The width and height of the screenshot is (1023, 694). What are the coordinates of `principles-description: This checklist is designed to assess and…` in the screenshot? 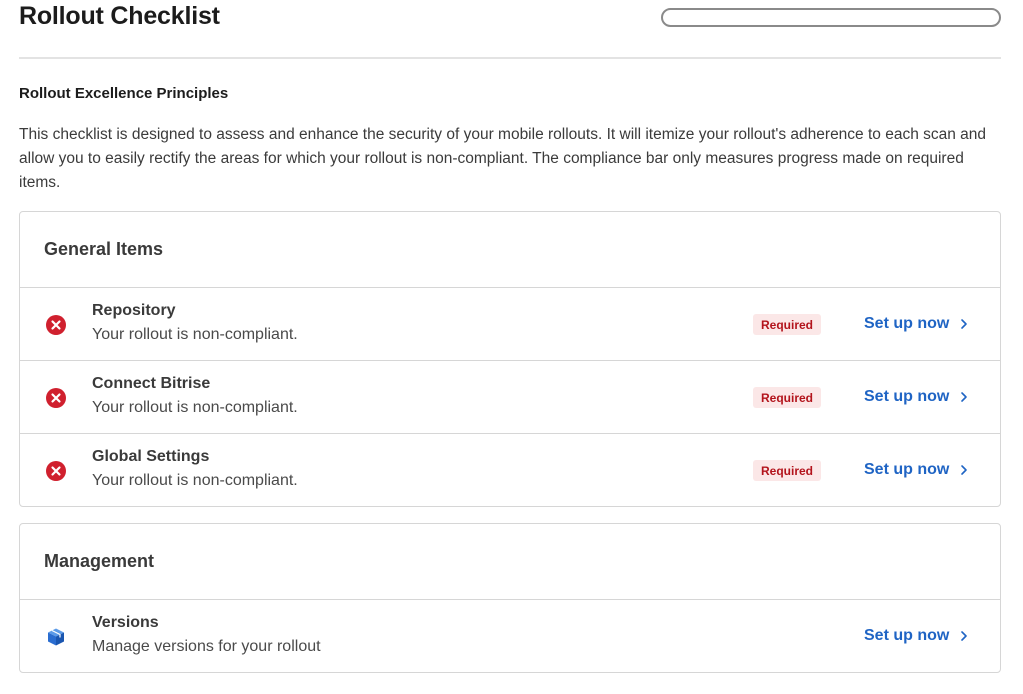 It's located at (503, 158).